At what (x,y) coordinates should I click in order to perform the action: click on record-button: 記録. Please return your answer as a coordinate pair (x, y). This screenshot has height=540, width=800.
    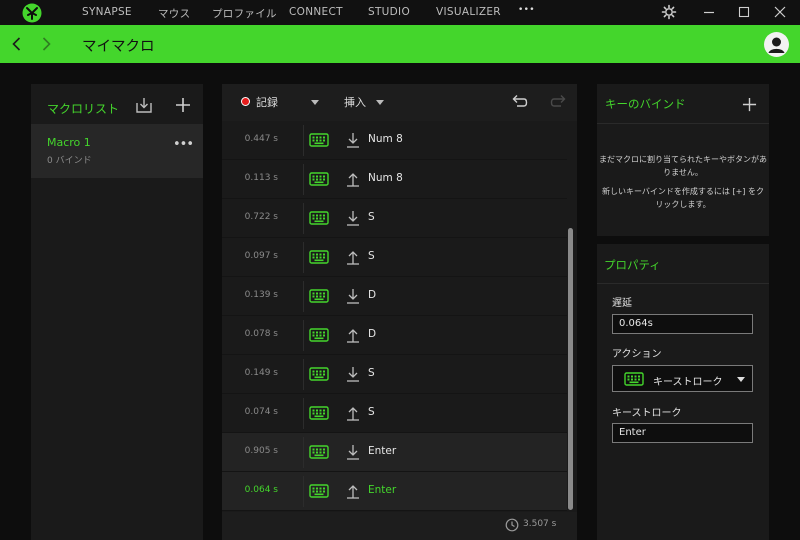
    Looking at the image, I should click on (267, 102).